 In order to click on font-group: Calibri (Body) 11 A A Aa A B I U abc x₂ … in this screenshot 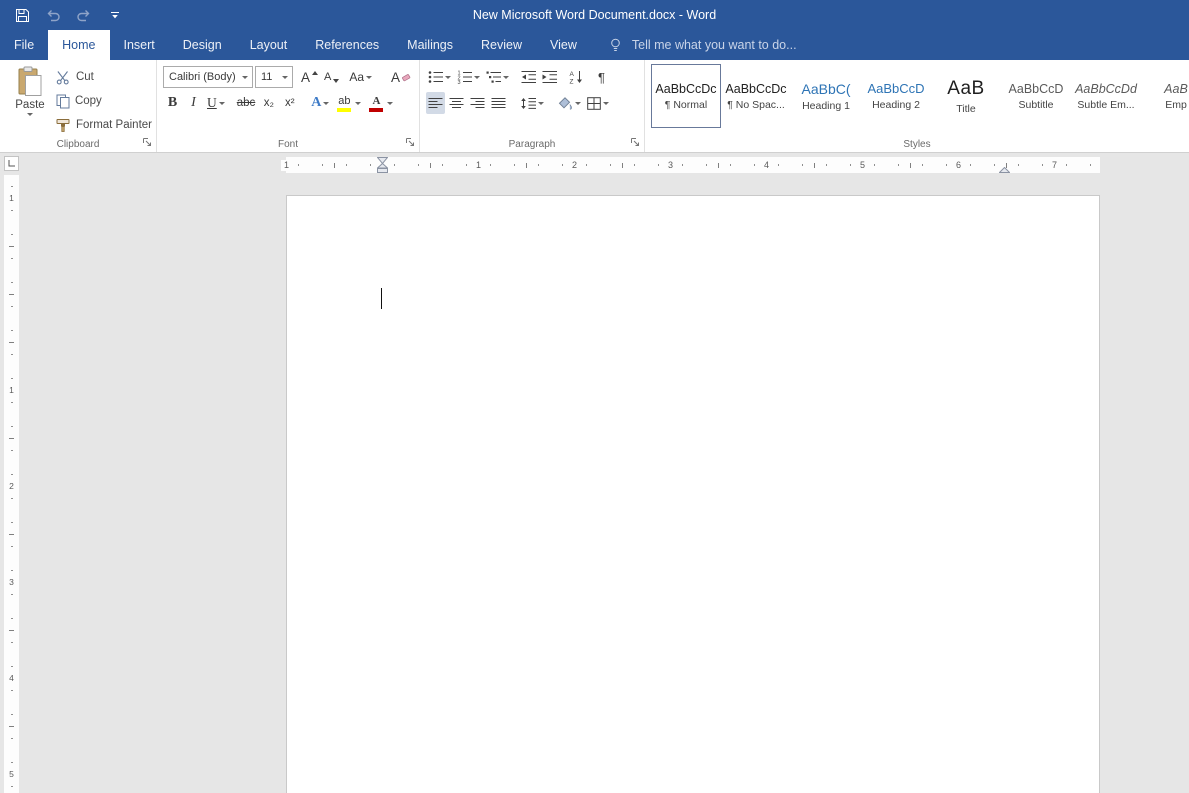, I will do `click(288, 106)`.